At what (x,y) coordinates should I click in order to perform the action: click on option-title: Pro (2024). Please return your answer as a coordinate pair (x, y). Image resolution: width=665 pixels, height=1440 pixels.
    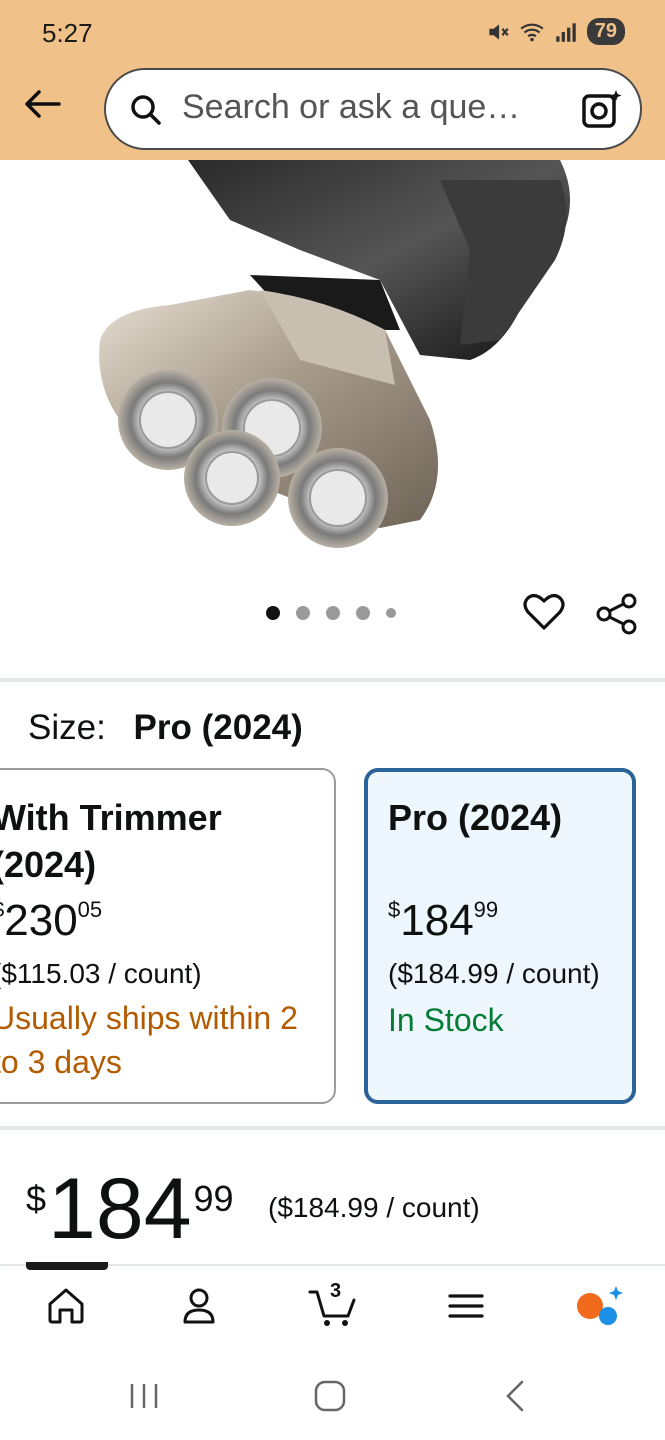
    Looking at the image, I should click on (475, 817).